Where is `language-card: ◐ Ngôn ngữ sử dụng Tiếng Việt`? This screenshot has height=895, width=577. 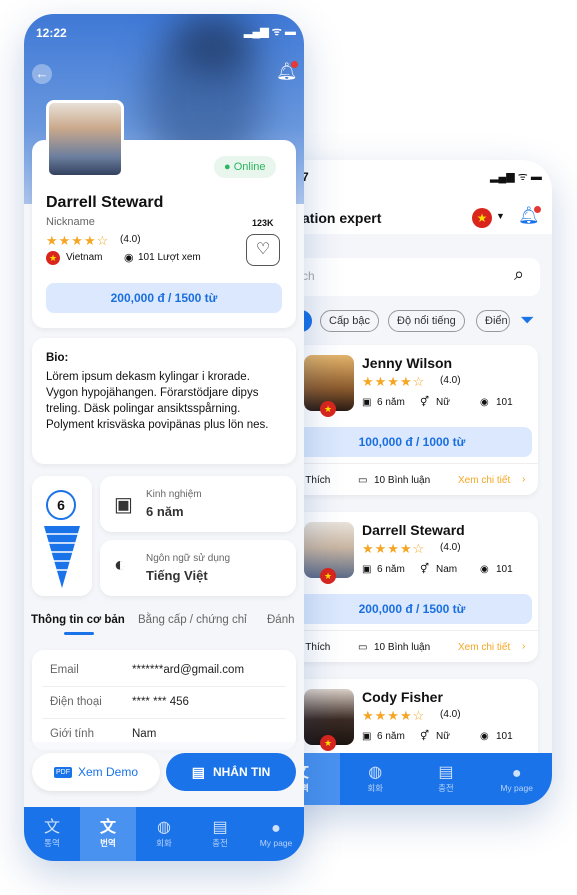
language-card: ◐ Ngôn ngữ sử dụng Tiếng Việt is located at coordinates (198, 568).